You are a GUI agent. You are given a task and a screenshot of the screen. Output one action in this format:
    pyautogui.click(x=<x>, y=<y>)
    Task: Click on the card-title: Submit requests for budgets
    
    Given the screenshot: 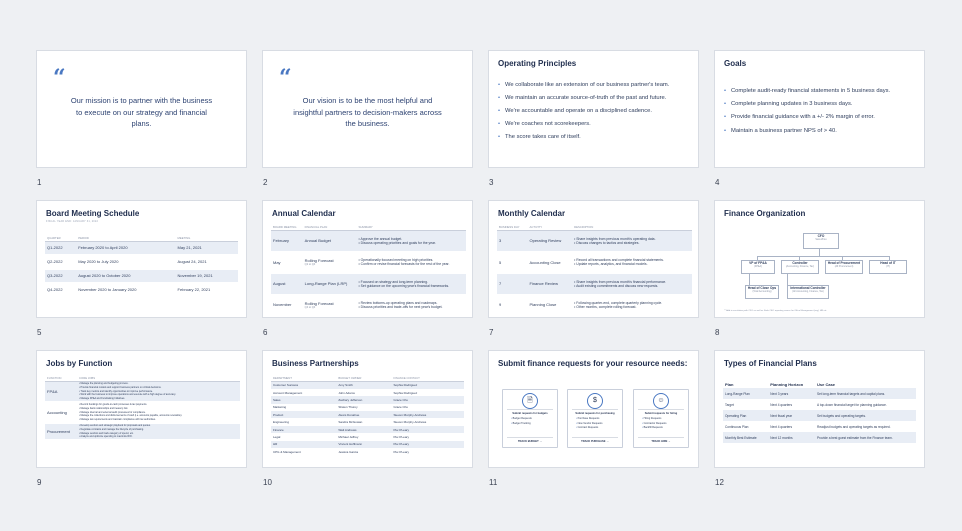 What is the action you would take?
    pyautogui.click(x=530, y=413)
    